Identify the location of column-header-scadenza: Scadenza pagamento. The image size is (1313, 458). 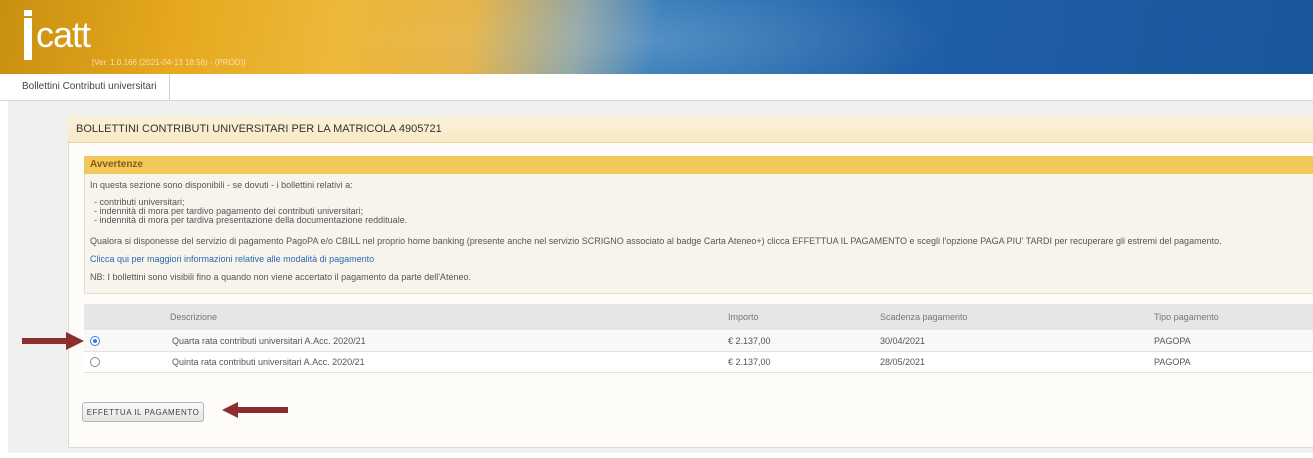
(924, 317).